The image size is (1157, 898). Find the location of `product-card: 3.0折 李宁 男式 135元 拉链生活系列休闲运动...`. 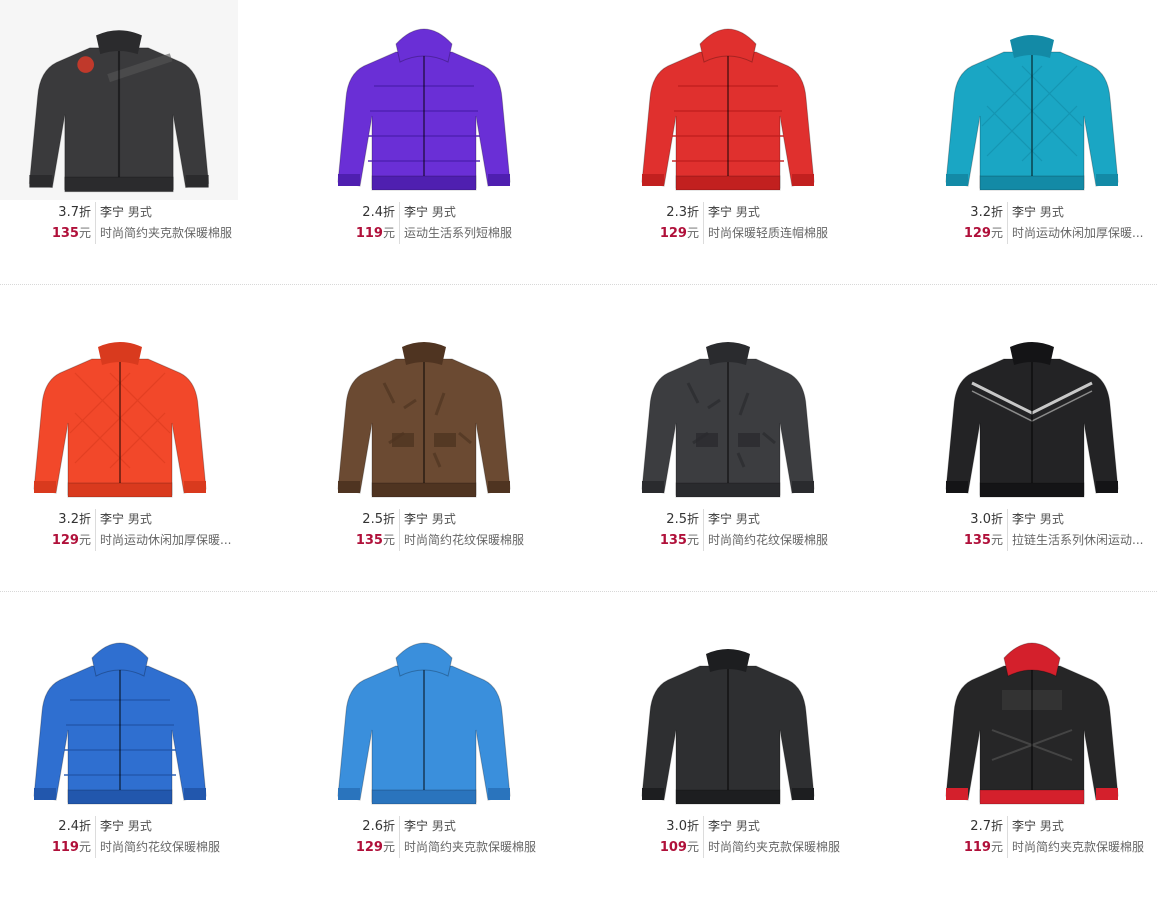

product-card: 3.0折 李宁 男式 135元 拉链生活系列休闲运动... is located at coordinates (1034, 432).